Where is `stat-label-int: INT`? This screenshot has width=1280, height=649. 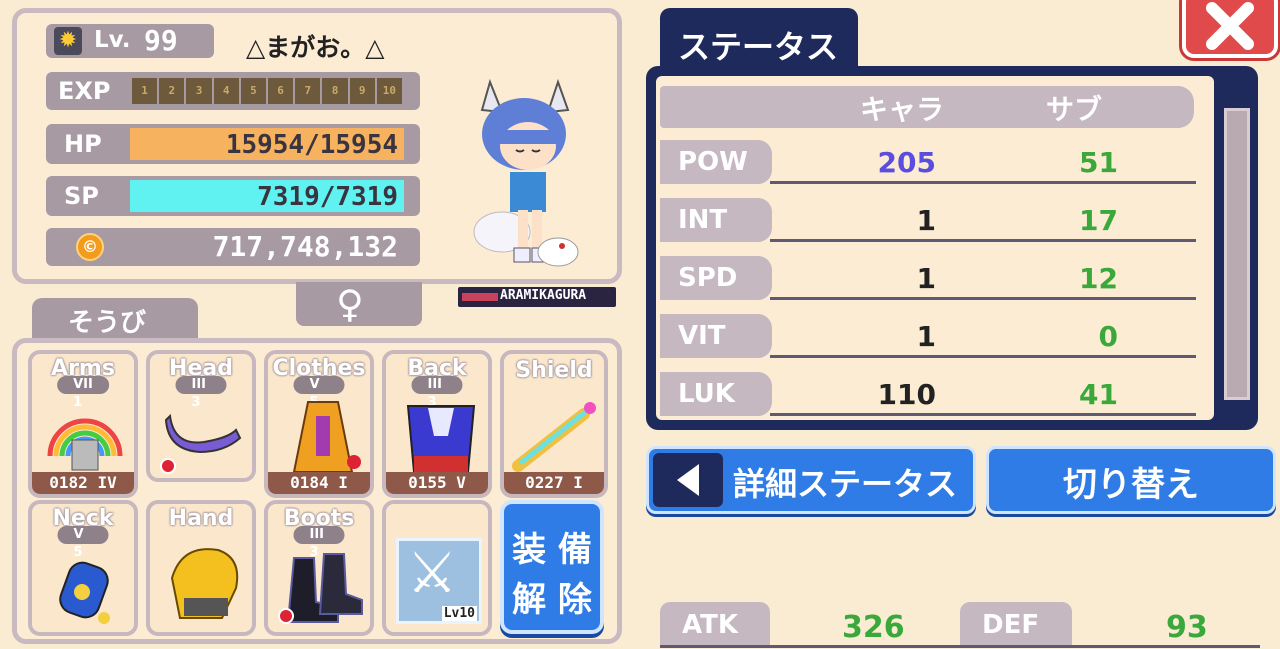 stat-label-int: INT is located at coordinates (716, 220).